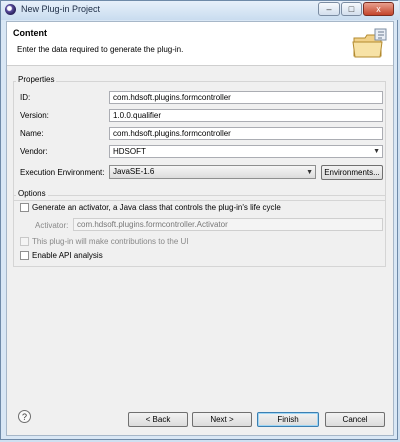  I want to click on page-title: Content, so click(30, 33).